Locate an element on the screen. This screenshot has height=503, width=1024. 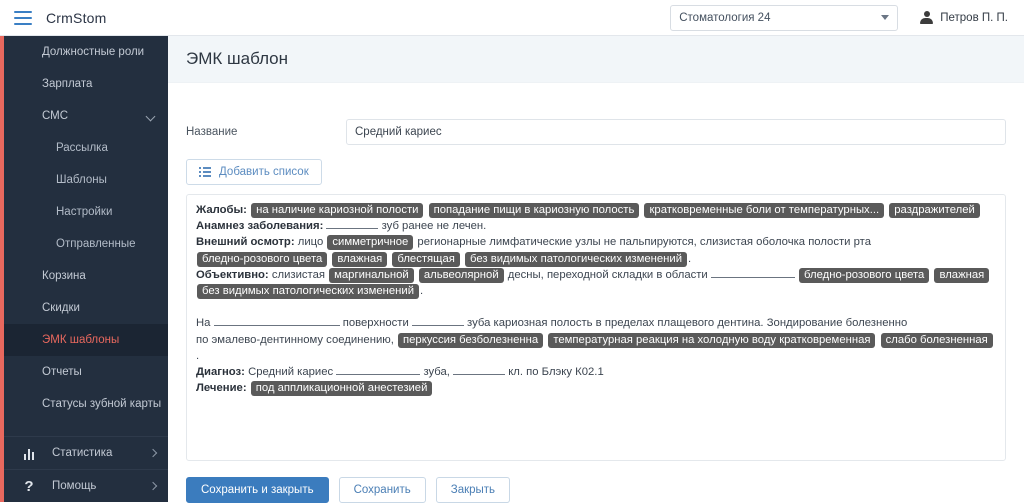
sidebar-item-3: Рассылка is located at coordinates (86, 148).